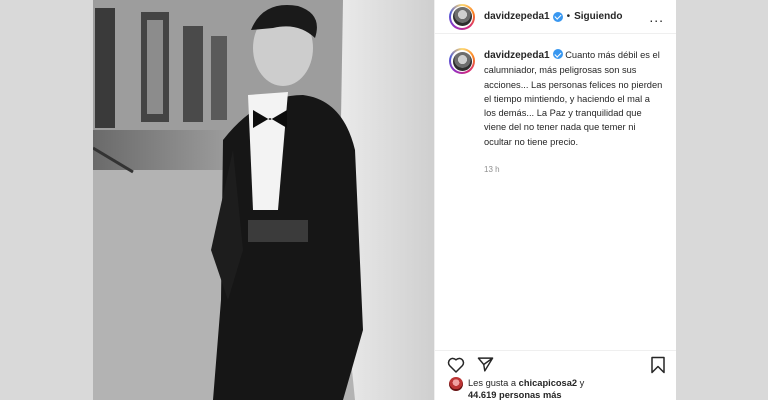 The width and height of the screenshot is (768, 400). I want to click on likes-connector: y, so click(582, 383).